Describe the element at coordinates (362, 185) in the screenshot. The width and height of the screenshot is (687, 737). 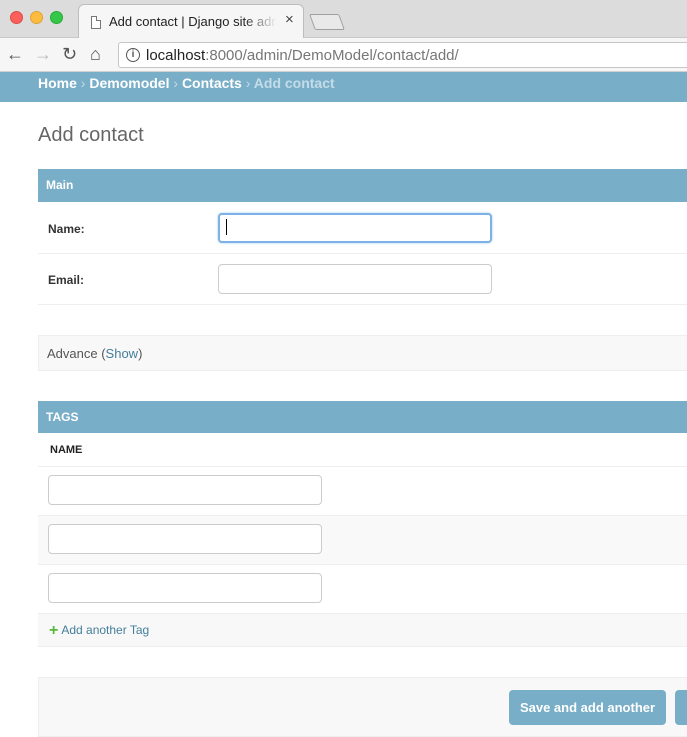
I see `fieldset-main-header: Main` at that location.